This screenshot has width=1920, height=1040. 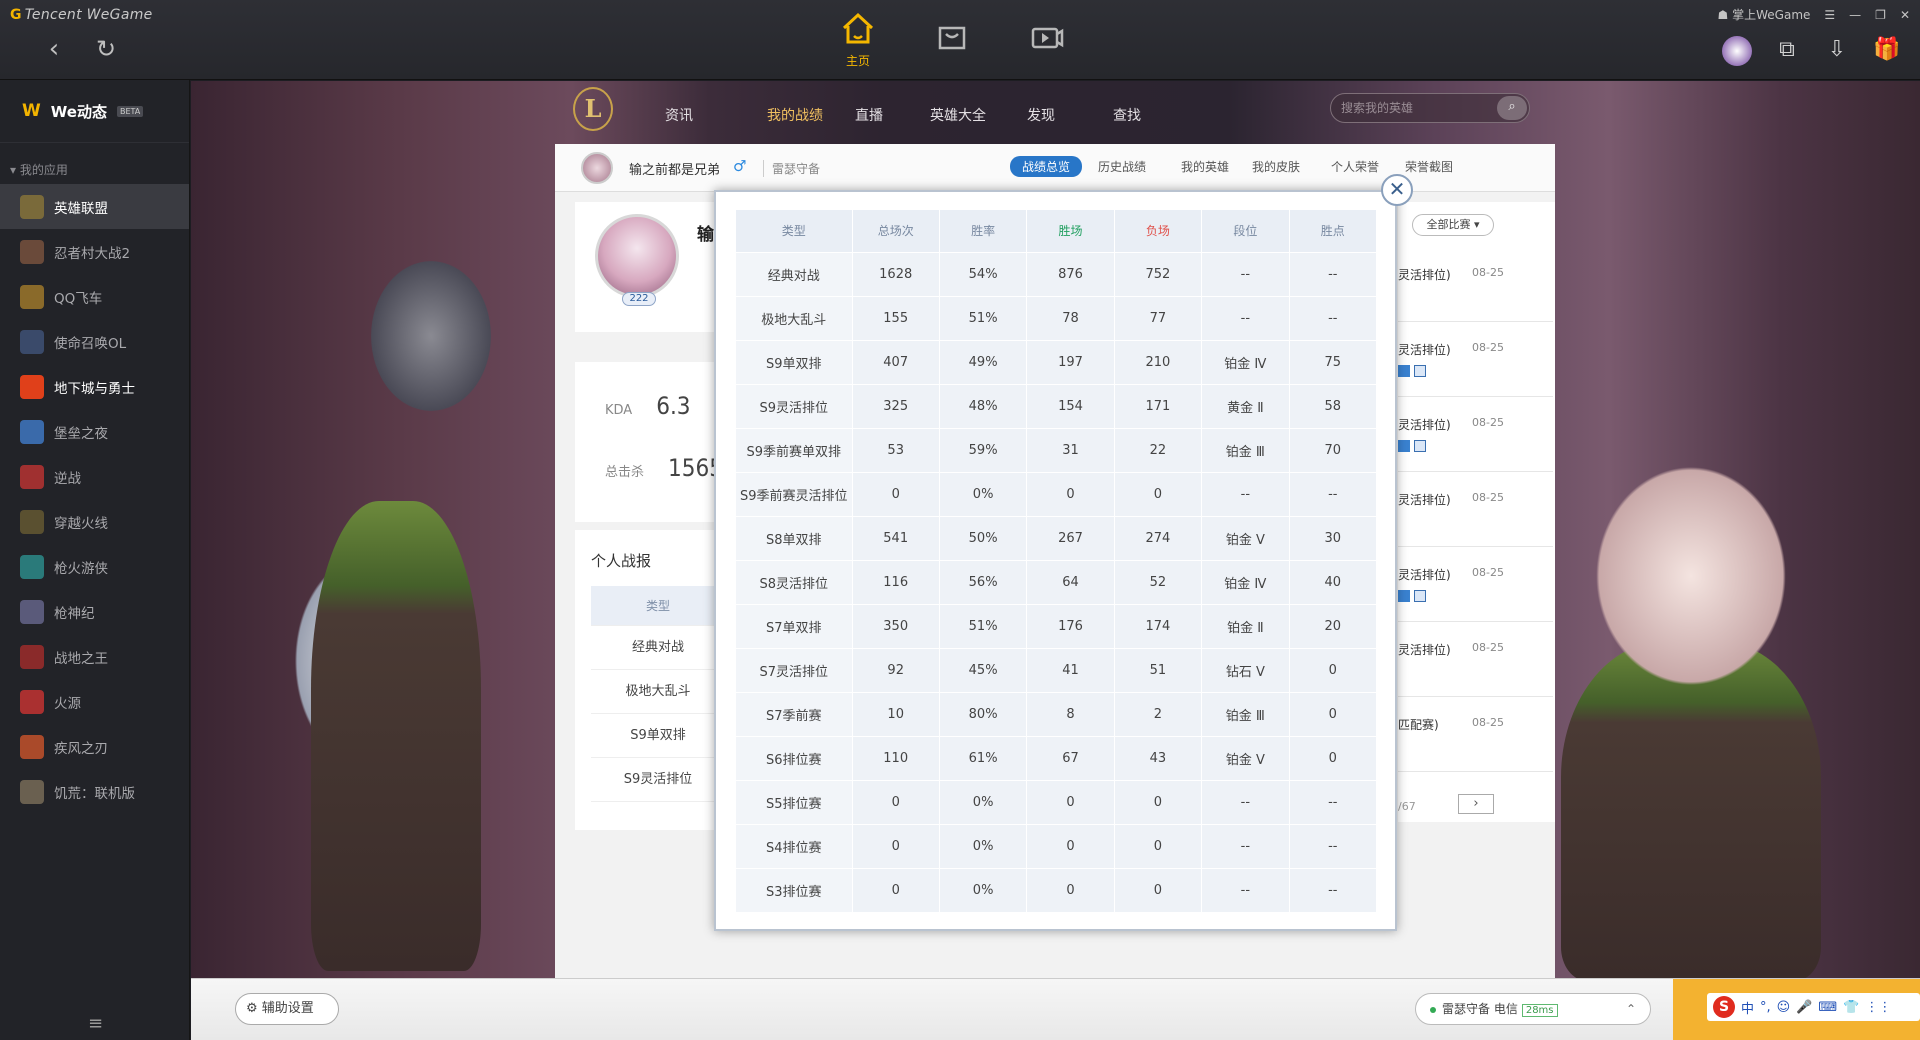 I want to click on stats-cell: S9季前赛单双排, so click(x=794, y=449).